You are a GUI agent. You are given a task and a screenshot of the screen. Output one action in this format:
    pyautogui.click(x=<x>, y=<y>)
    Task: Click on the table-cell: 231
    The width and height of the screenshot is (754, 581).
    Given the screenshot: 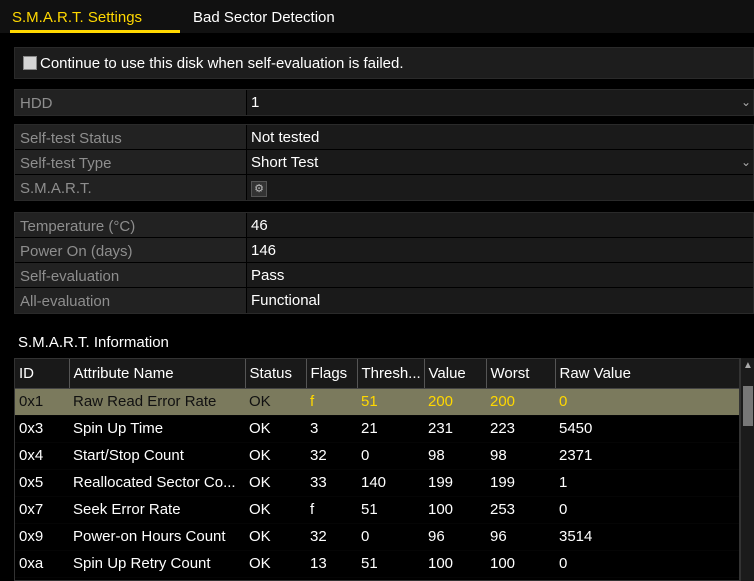 What is the action you would take?
    pyautogui.click(x=455, y=429)
    